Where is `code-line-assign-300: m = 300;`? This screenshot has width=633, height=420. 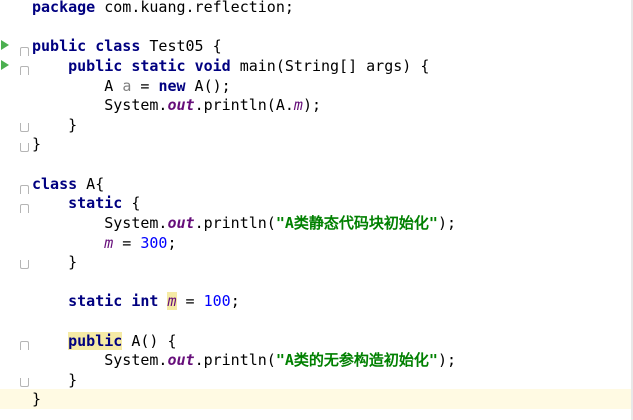 code-line-assign-300: m = 300; is located at coordinates (104, 243).